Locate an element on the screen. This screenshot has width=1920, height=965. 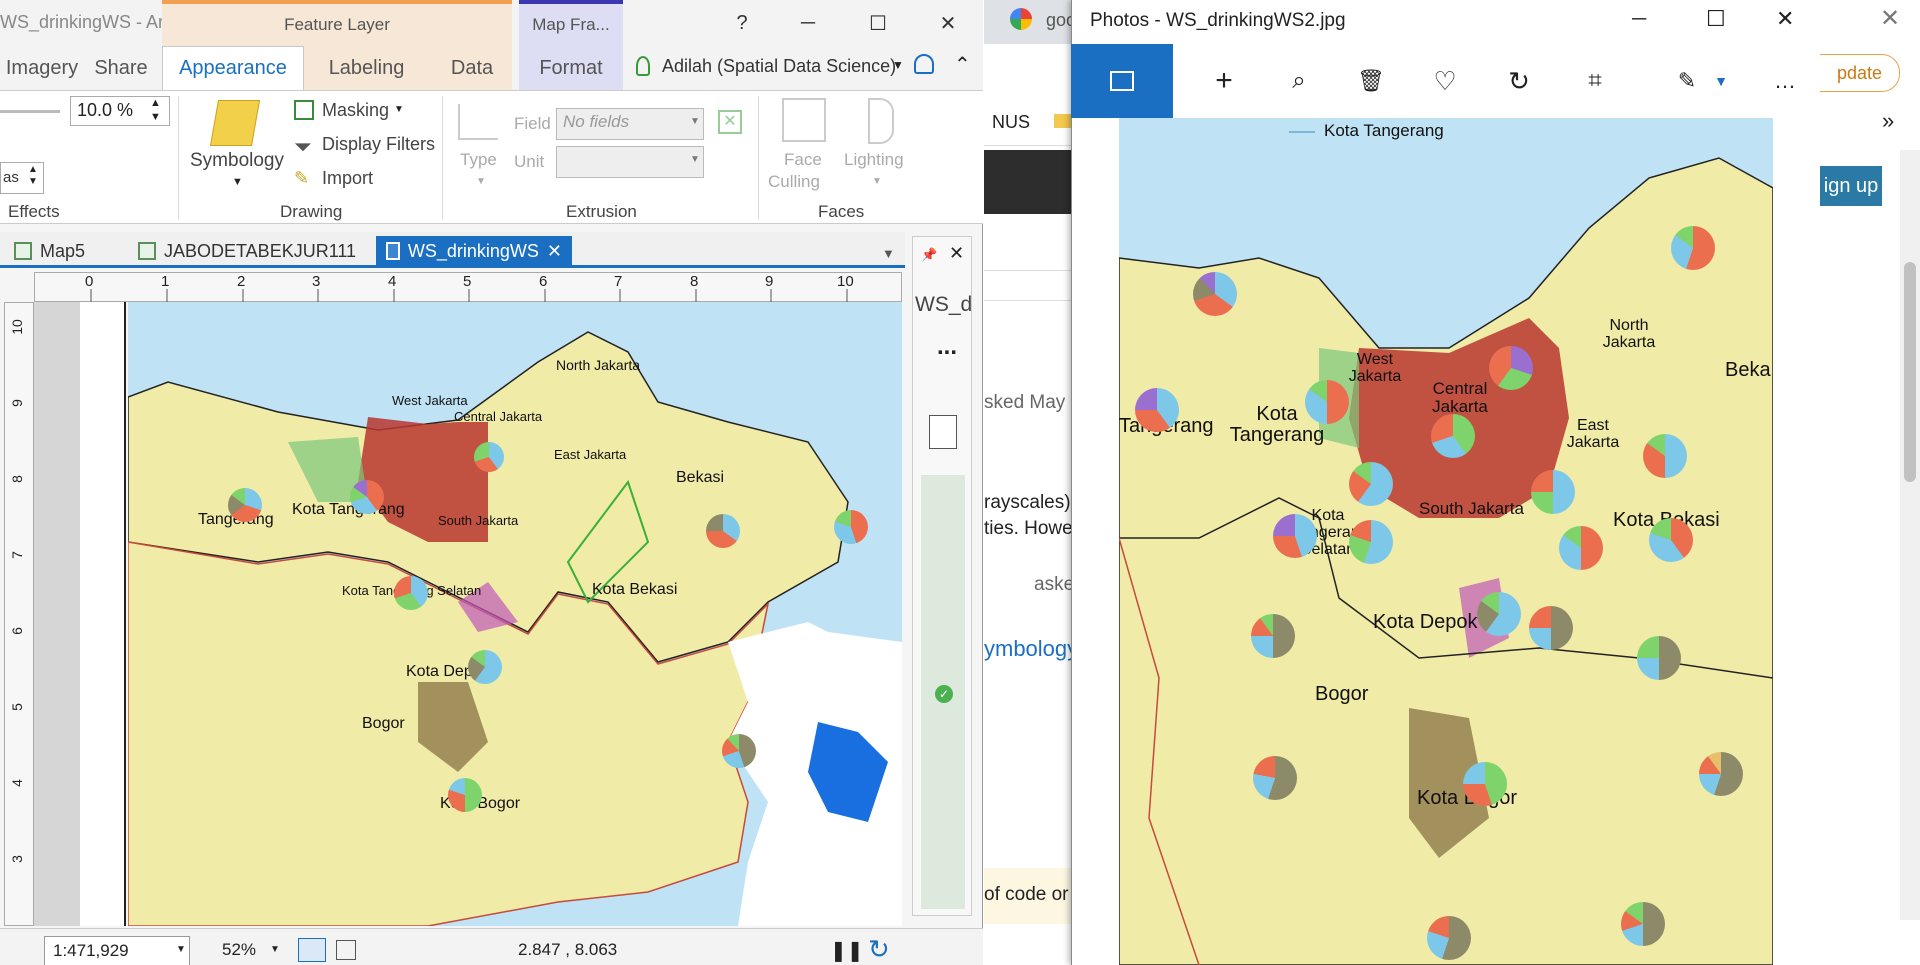
side-panel: 📌 ✕ WS_d ... ✓ is located at coordinates (942, 576).